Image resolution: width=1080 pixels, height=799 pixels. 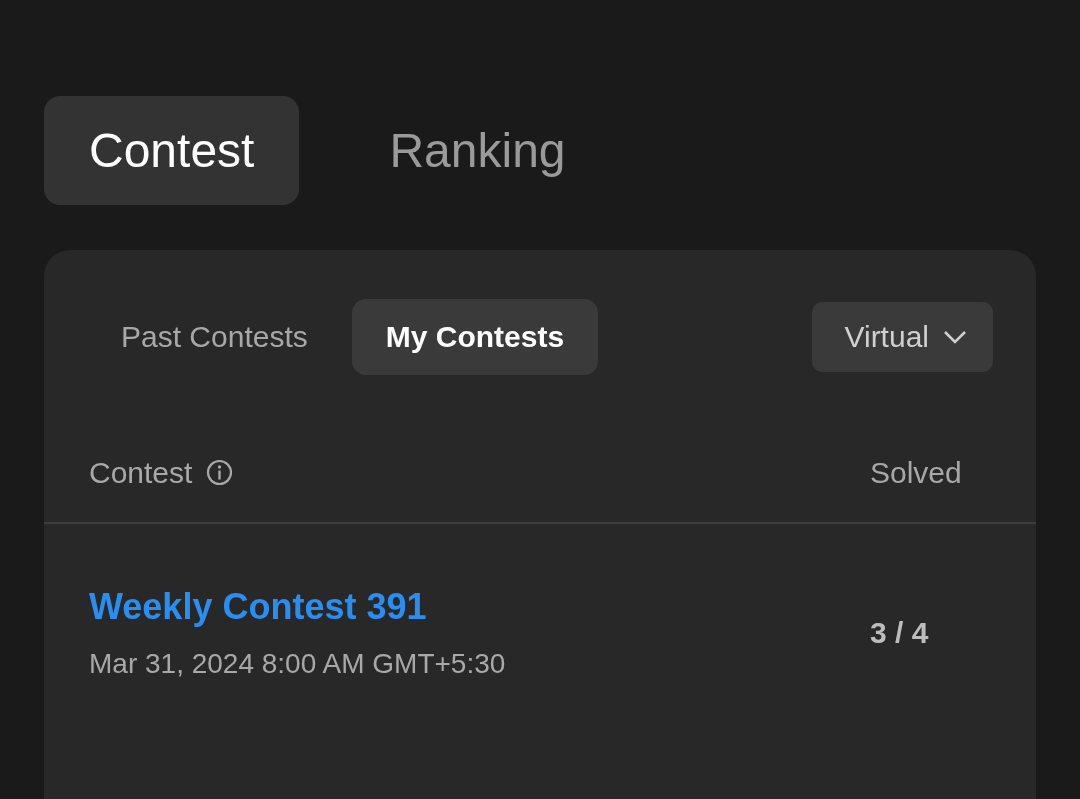 I want to click on chevron-down-icon, so click(x=955, y=337).